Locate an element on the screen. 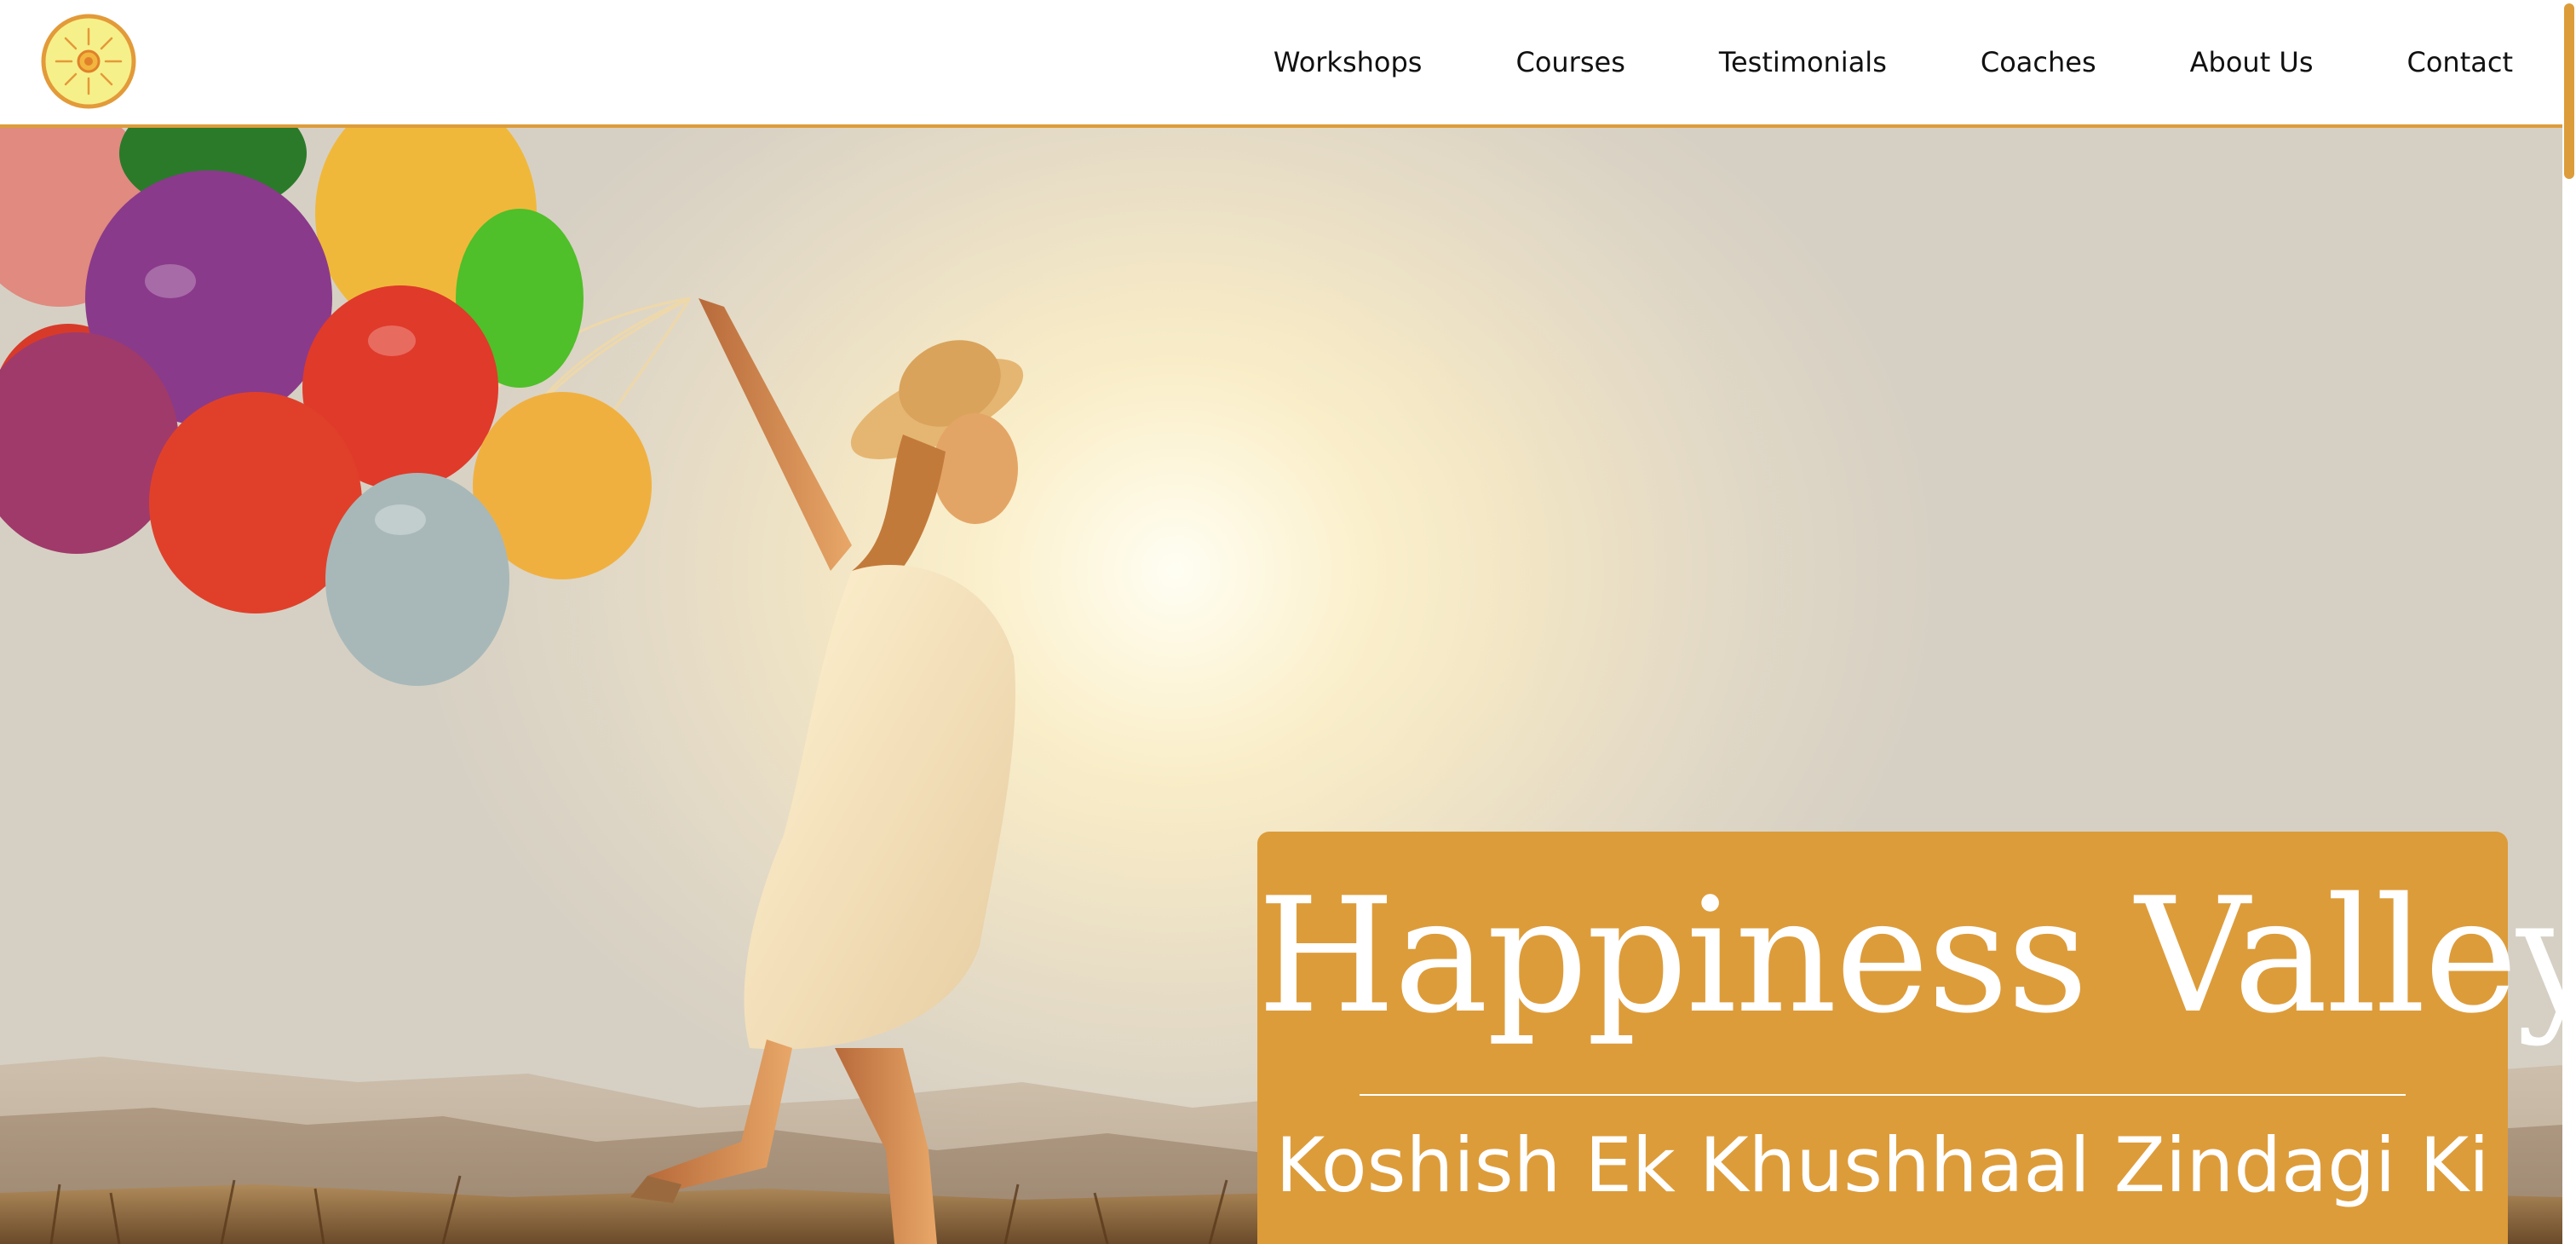  nav-about-us: About Us is located at coordinates (2252, 62).